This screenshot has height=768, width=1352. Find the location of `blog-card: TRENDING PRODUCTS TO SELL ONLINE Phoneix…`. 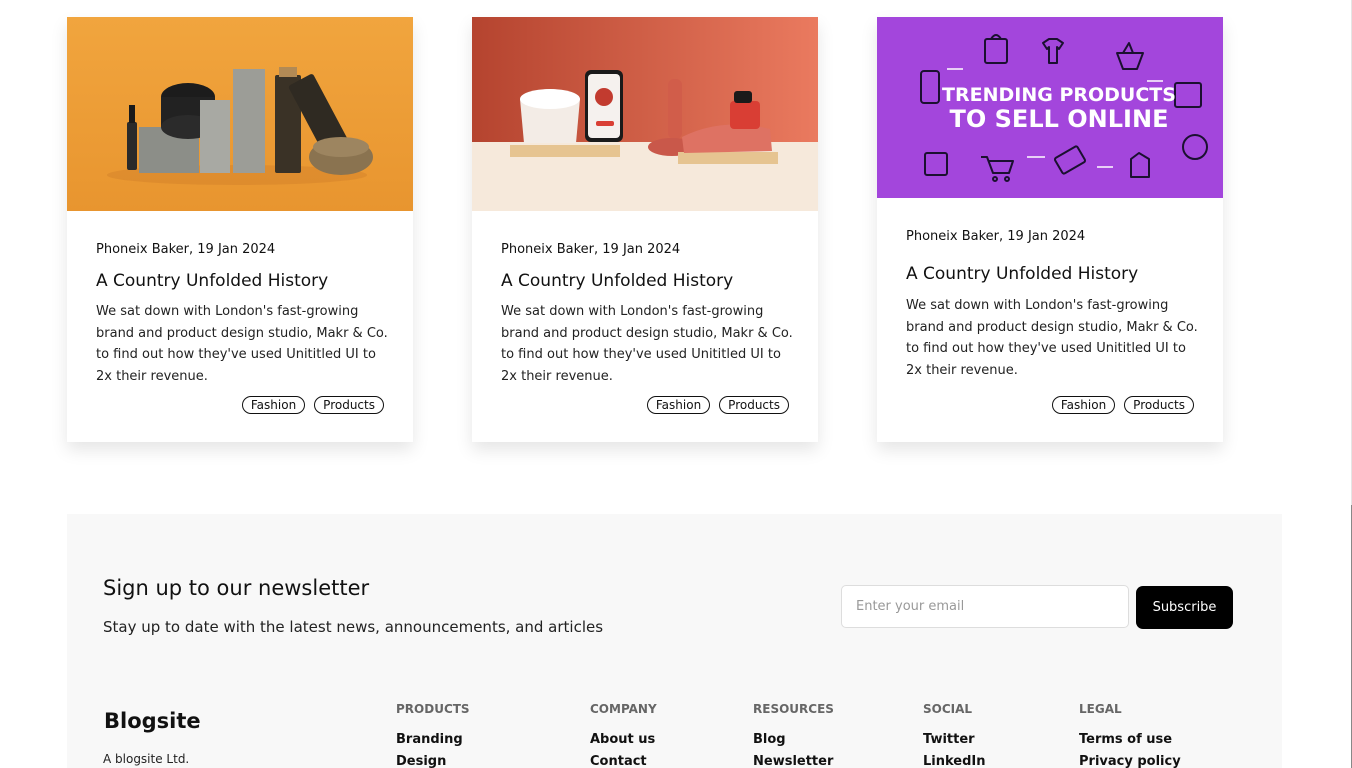

blog-card: TRENDING PRODUCTS TO SELL ONLINE Phoneix… is located at coordinates (1050, 229).